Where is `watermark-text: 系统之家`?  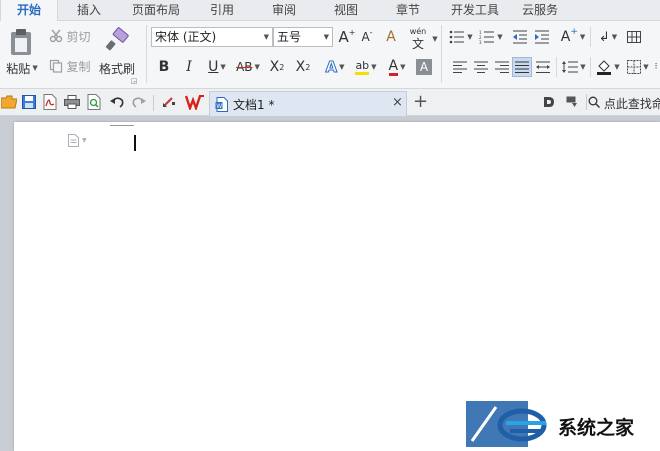 watermark-text: 系统之家 is located at coordinates (596, 428).